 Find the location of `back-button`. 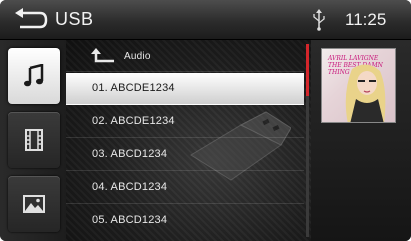

back-button is located at coordinates (31, 20).